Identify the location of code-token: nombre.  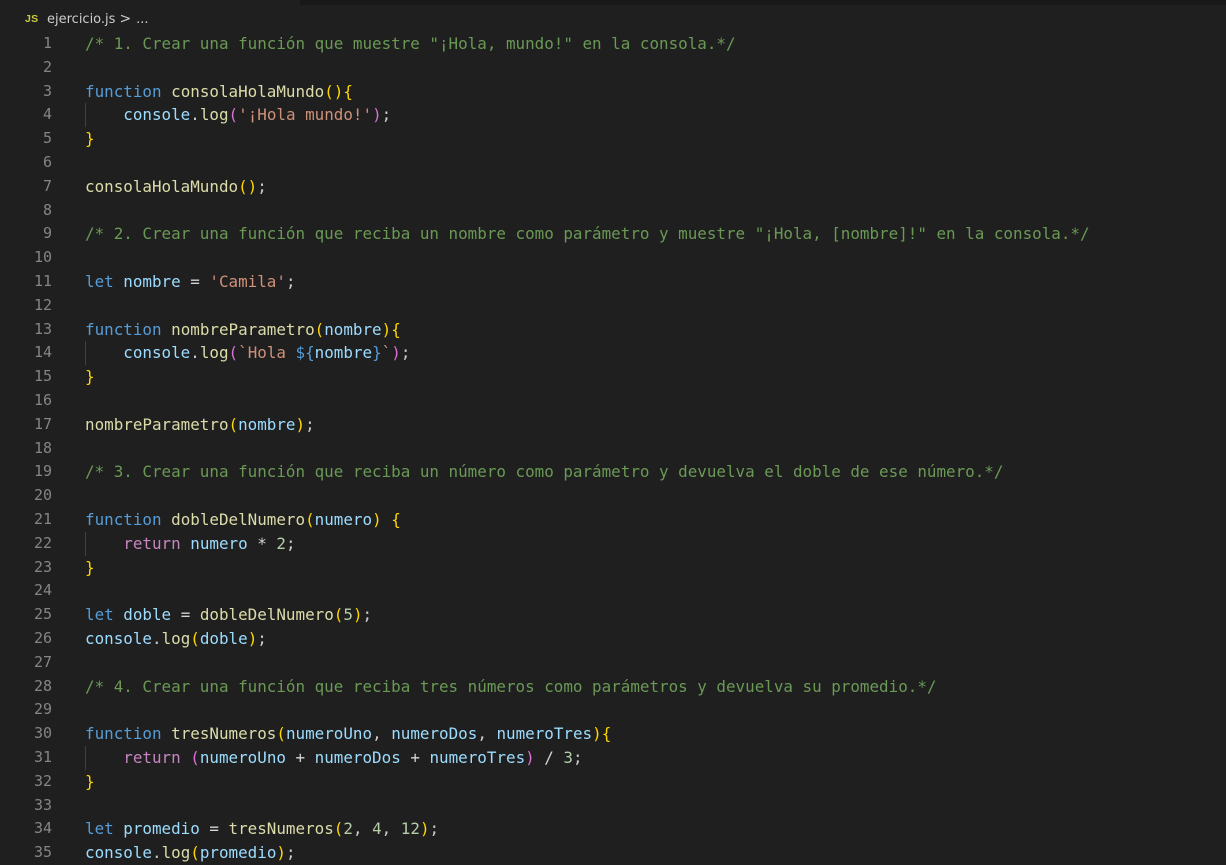
(353, 329).